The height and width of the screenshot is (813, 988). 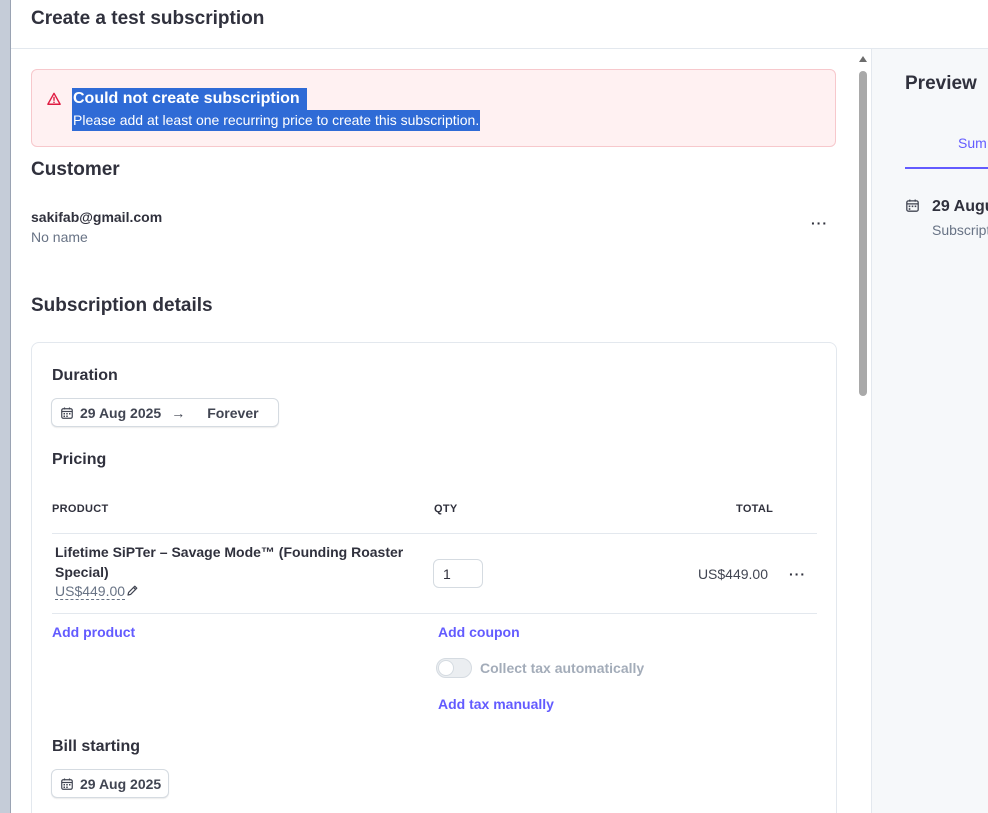 What do you see at coordinates (93, 632) in the screenshot?
I see `add-product-link: Add product` at bounding box center [93, 632].